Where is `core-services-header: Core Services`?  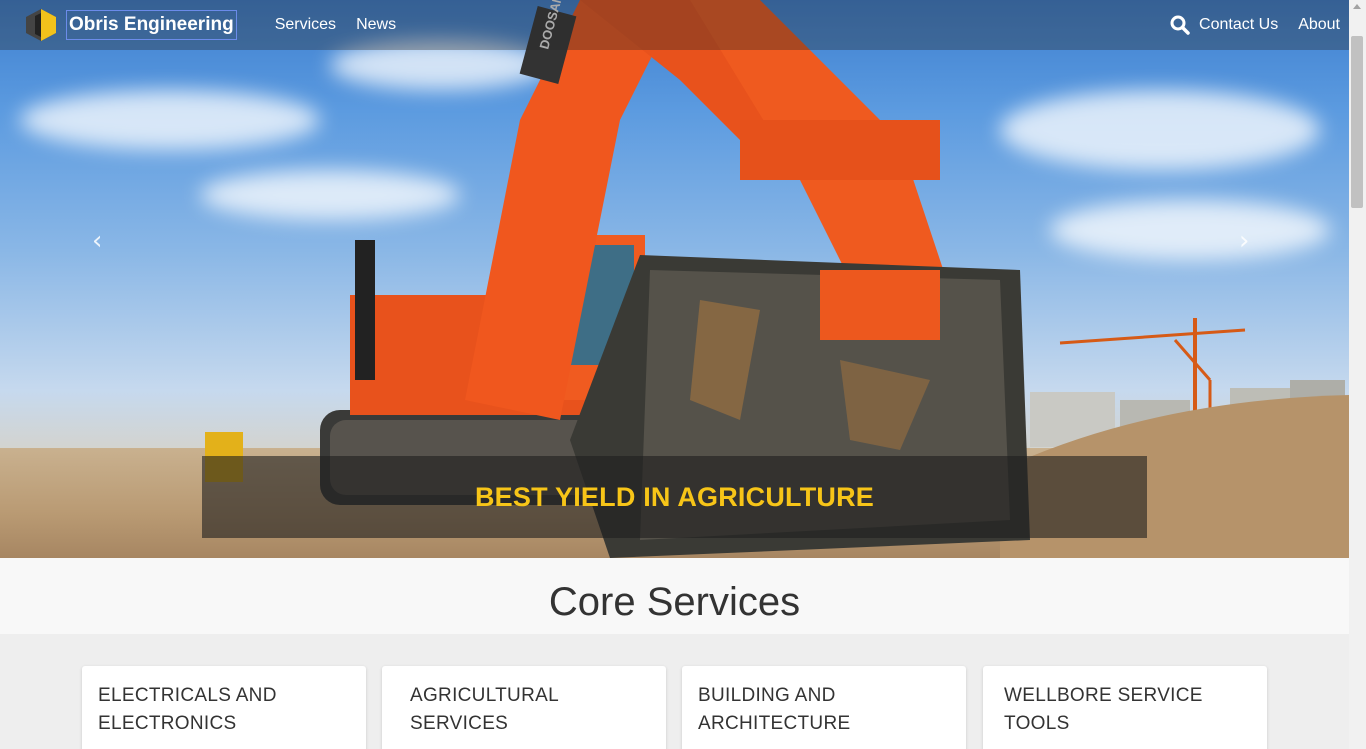 core-services-header: Core Services is located at coordinates (674, 596).